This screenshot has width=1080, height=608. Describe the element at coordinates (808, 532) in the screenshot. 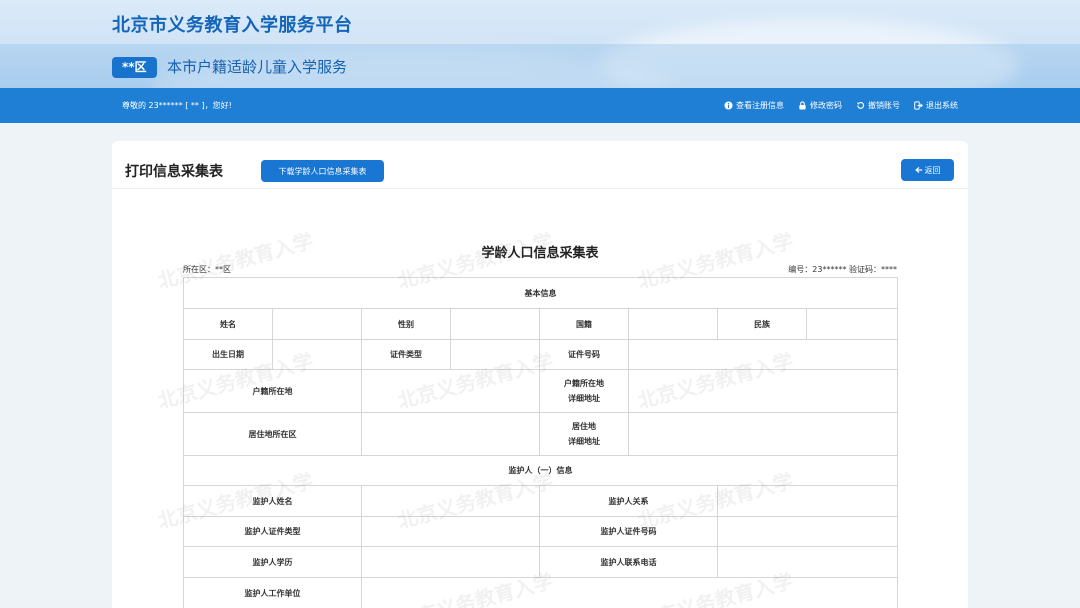

I see `value-guardian-id-number` at that location.